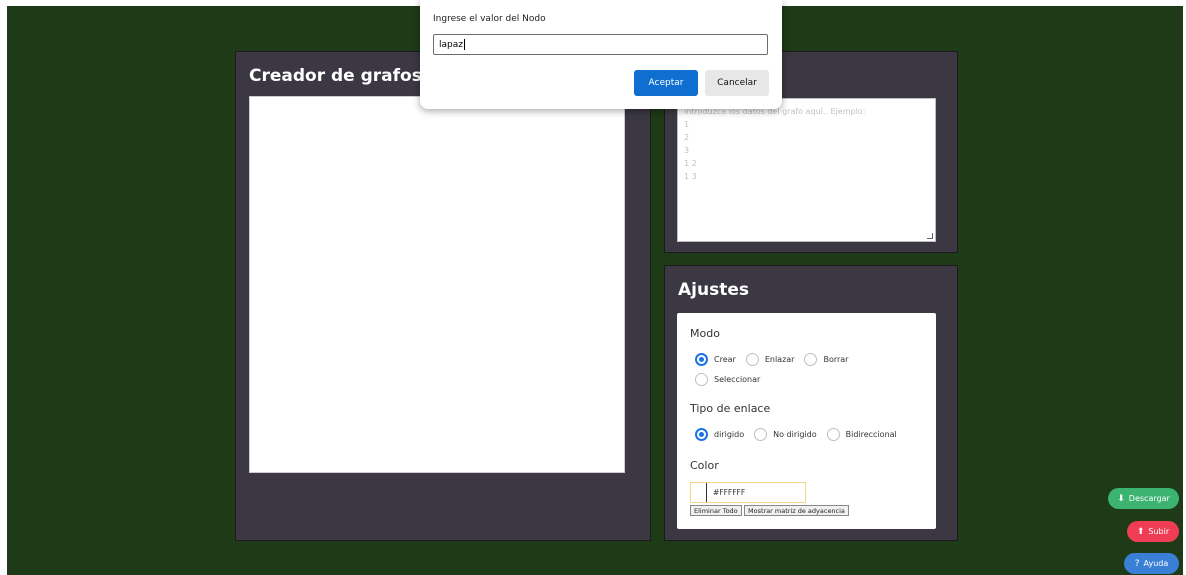 The height and width of the screenshot is (575, 1186). Describe the element at coordinates (730, 408) in the screenshot. I see `link-type-label: Tipo de enlace` at that location.